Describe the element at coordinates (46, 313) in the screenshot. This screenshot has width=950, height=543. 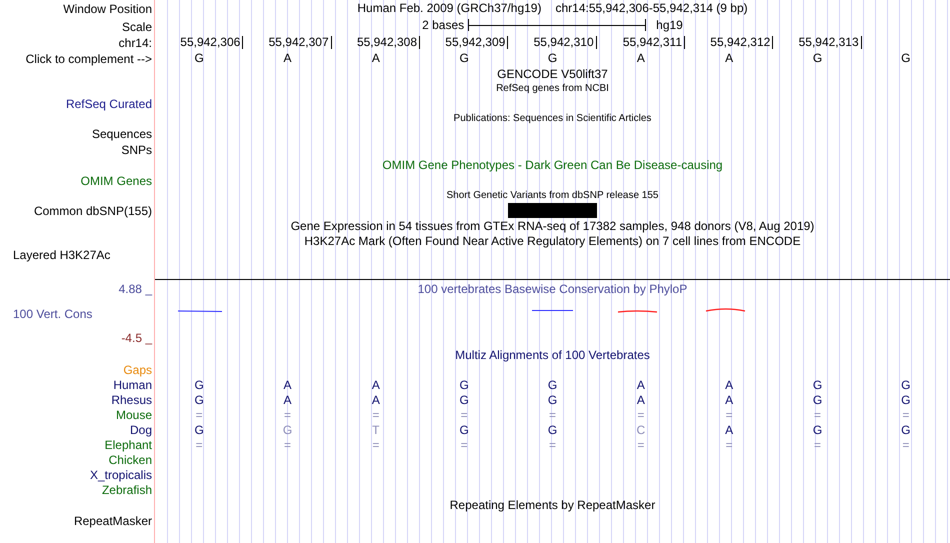
I see `track-label: 100 Vert. Cons` at that location.